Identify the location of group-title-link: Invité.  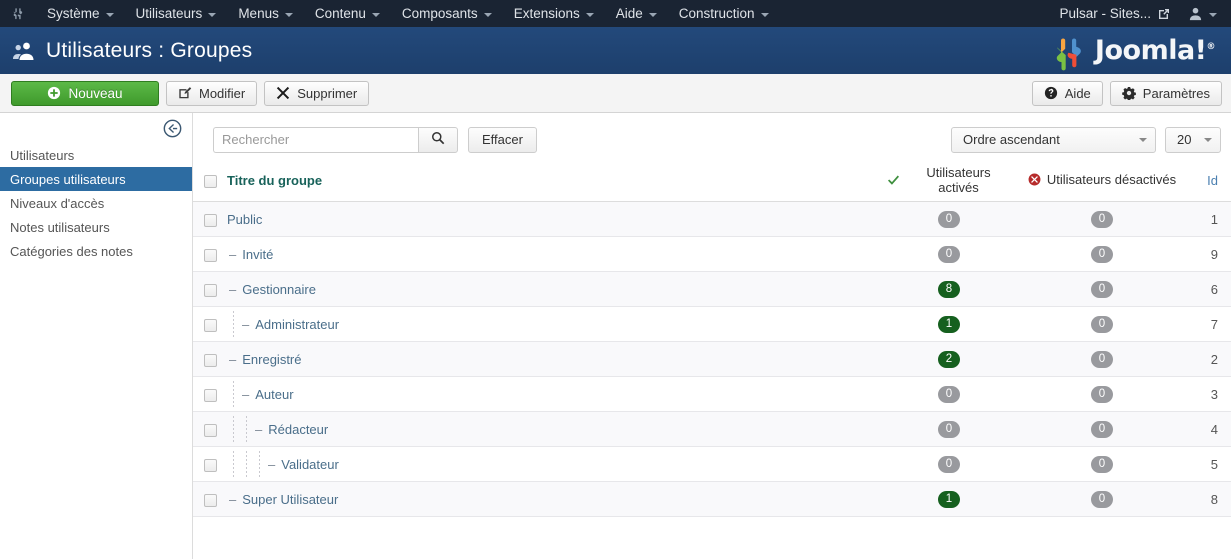
(257, 254).